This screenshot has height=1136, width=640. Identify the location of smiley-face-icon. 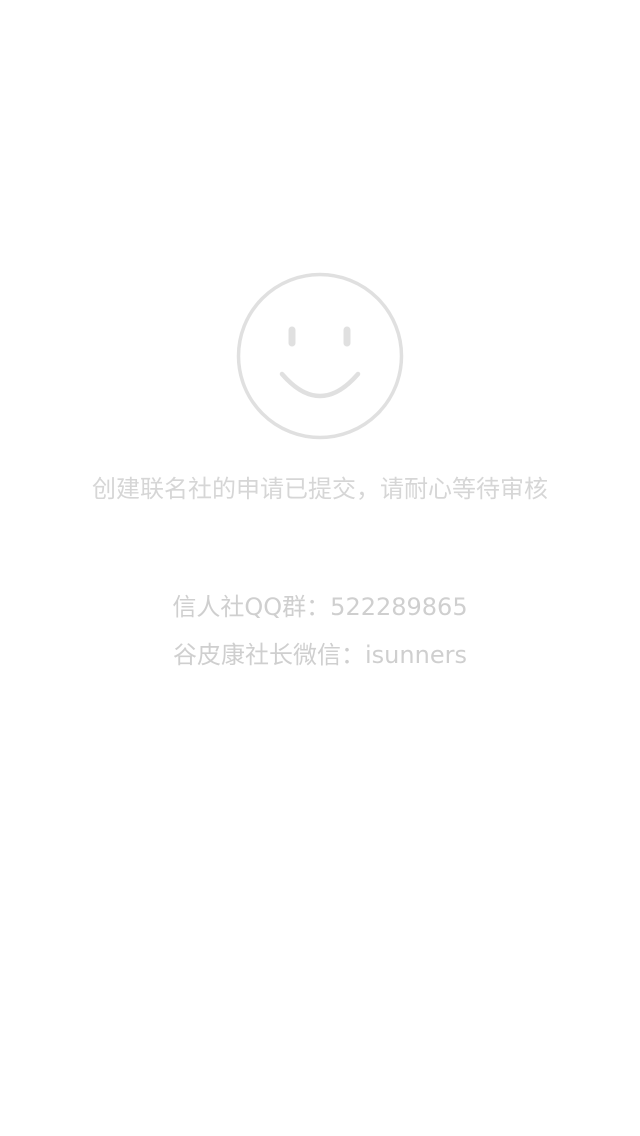
(320, 356).